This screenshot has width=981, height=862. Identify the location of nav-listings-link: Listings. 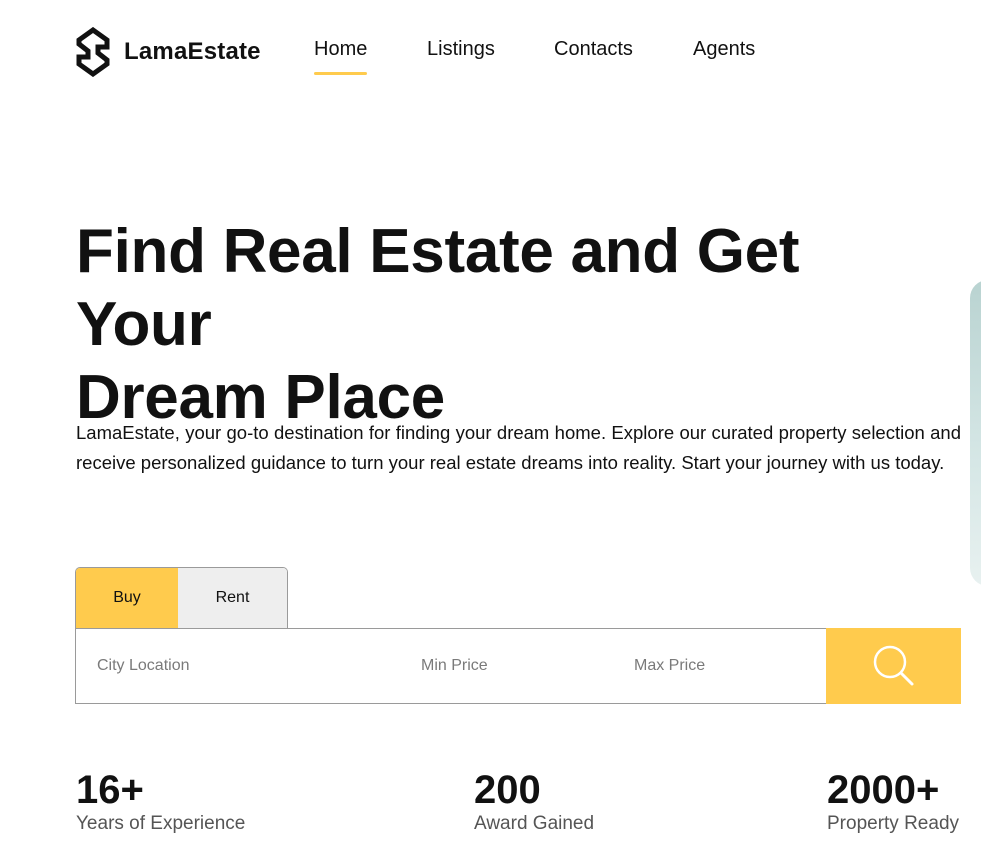
(461, 49).